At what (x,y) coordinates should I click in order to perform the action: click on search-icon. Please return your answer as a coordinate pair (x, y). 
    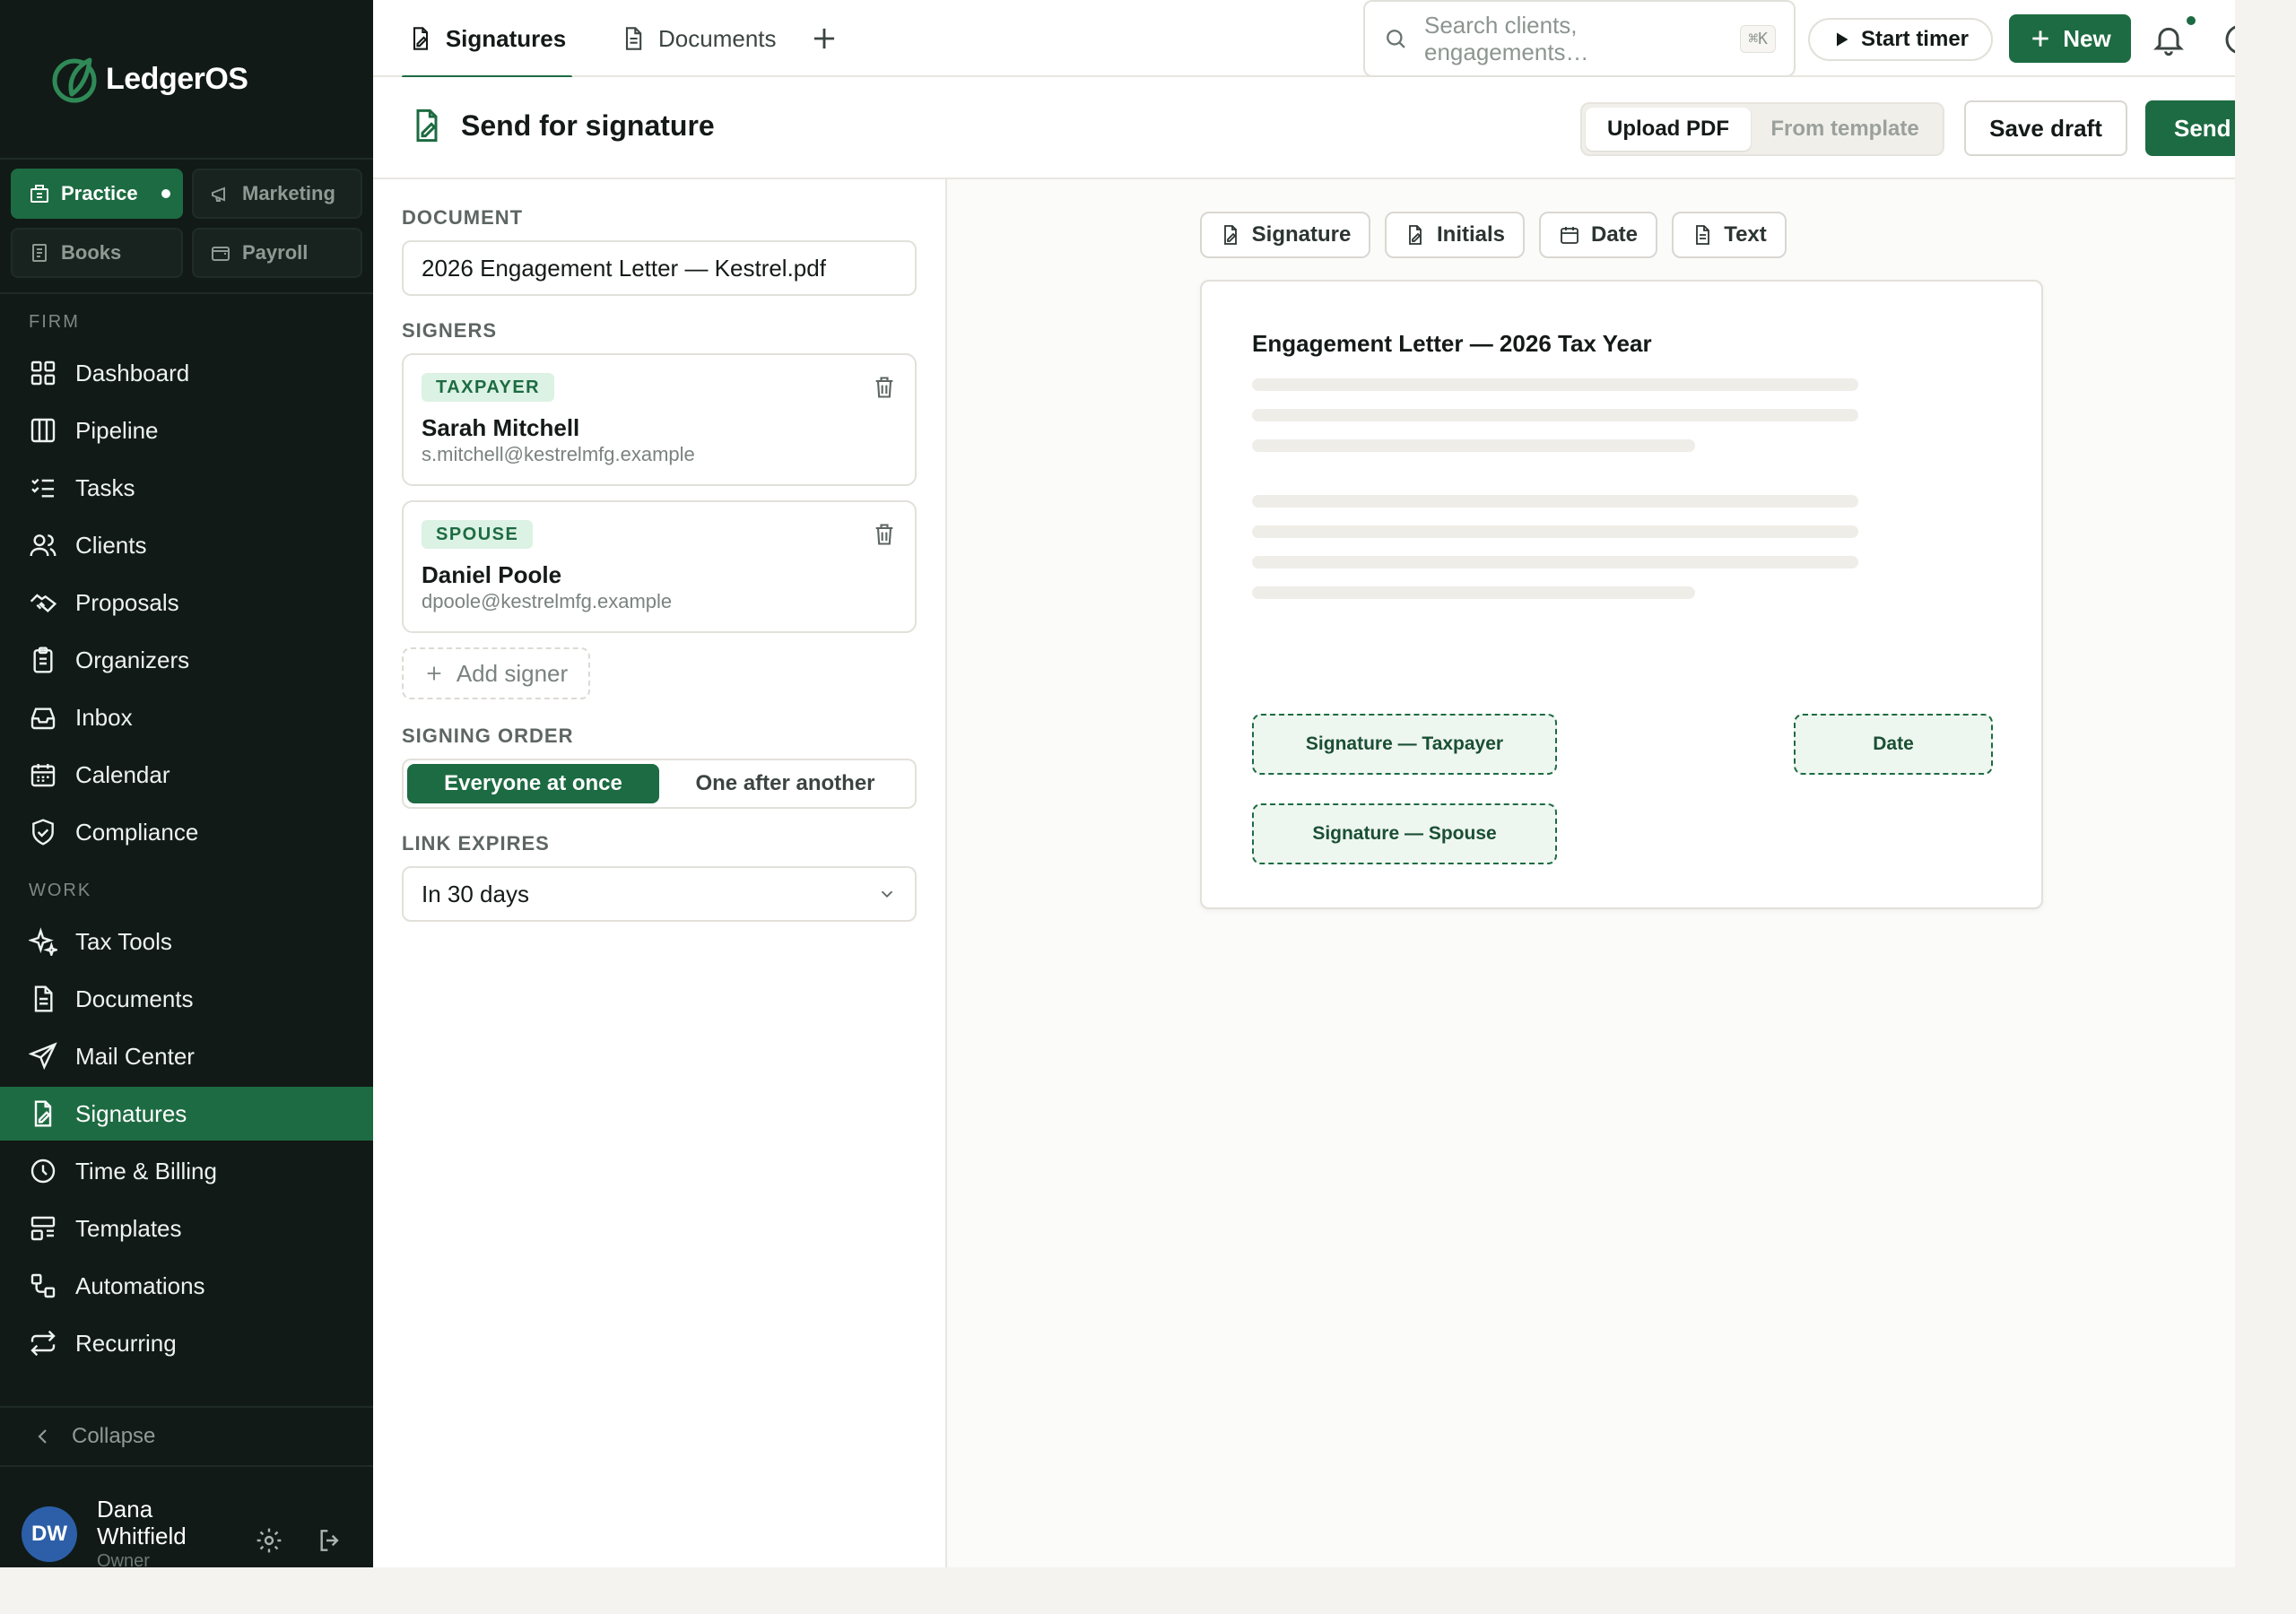
    Looking at the image, I should click on (1396, 39).